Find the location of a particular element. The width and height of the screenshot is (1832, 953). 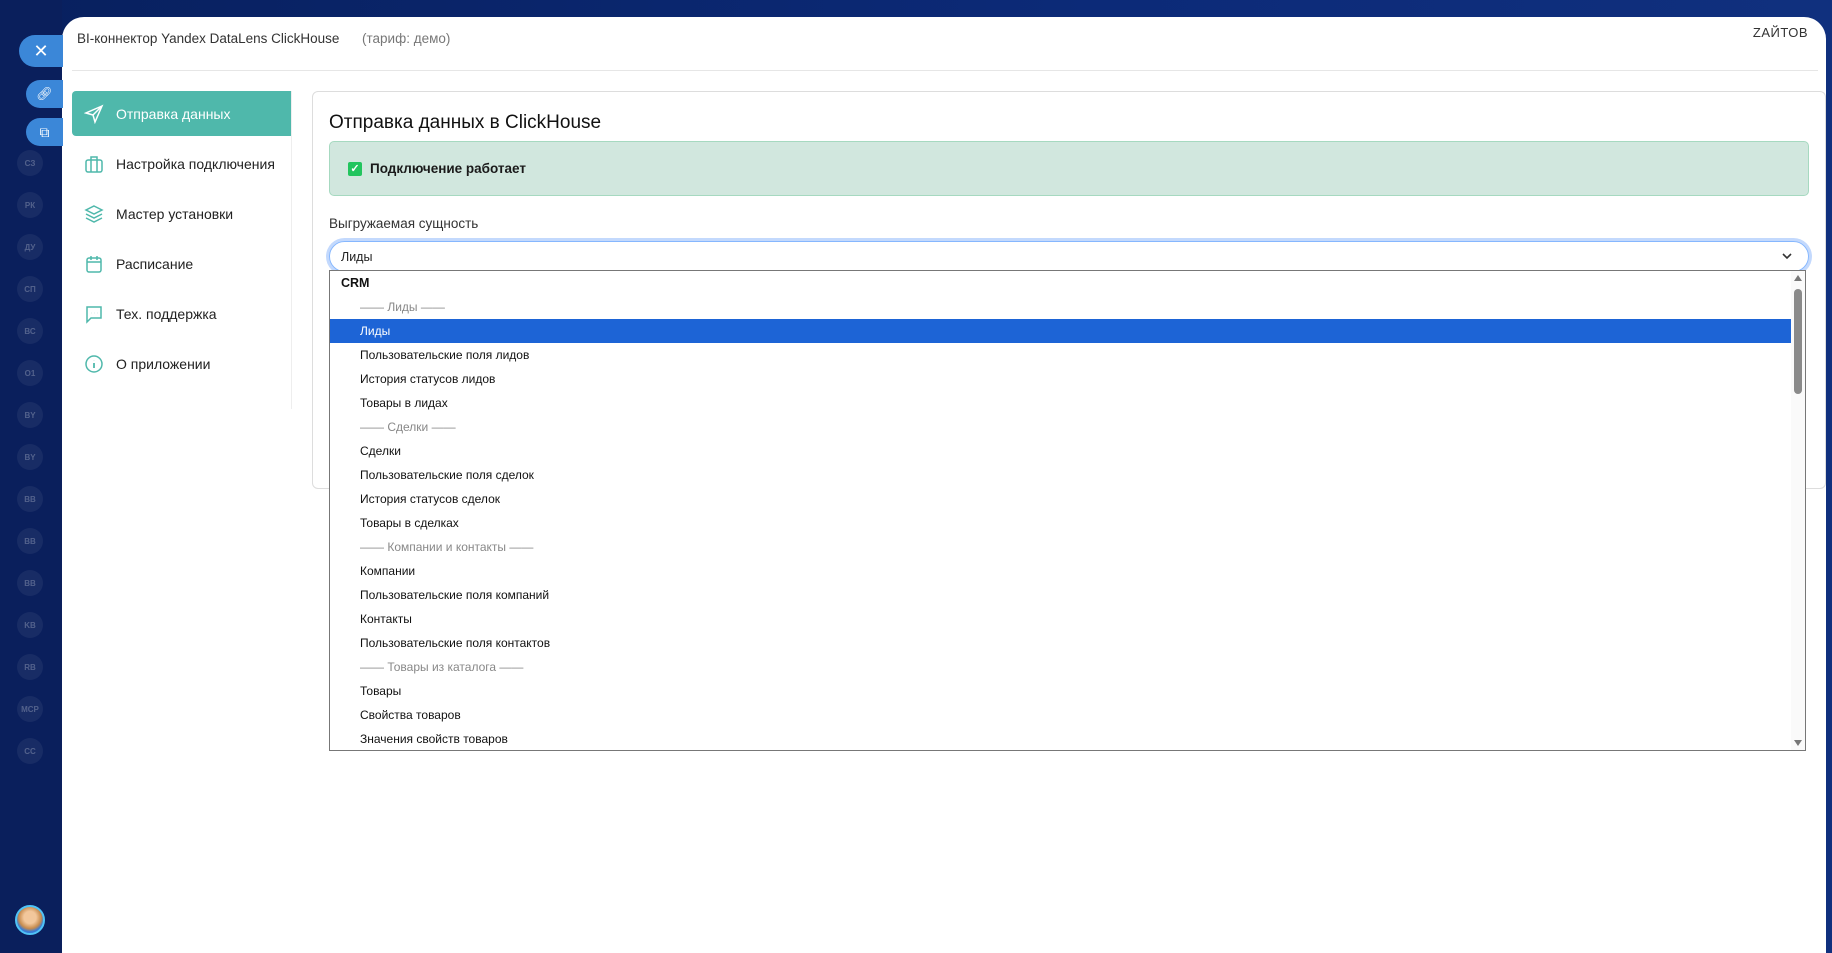

option-item: Товары is located at coordinates (1067, 691).